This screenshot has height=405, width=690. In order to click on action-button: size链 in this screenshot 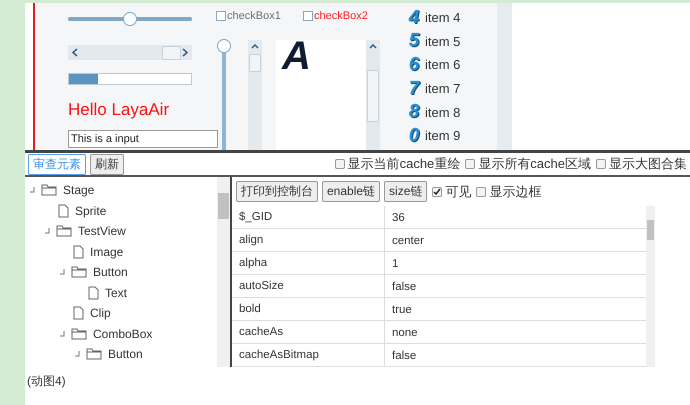, I will do `click(406, 191)`.